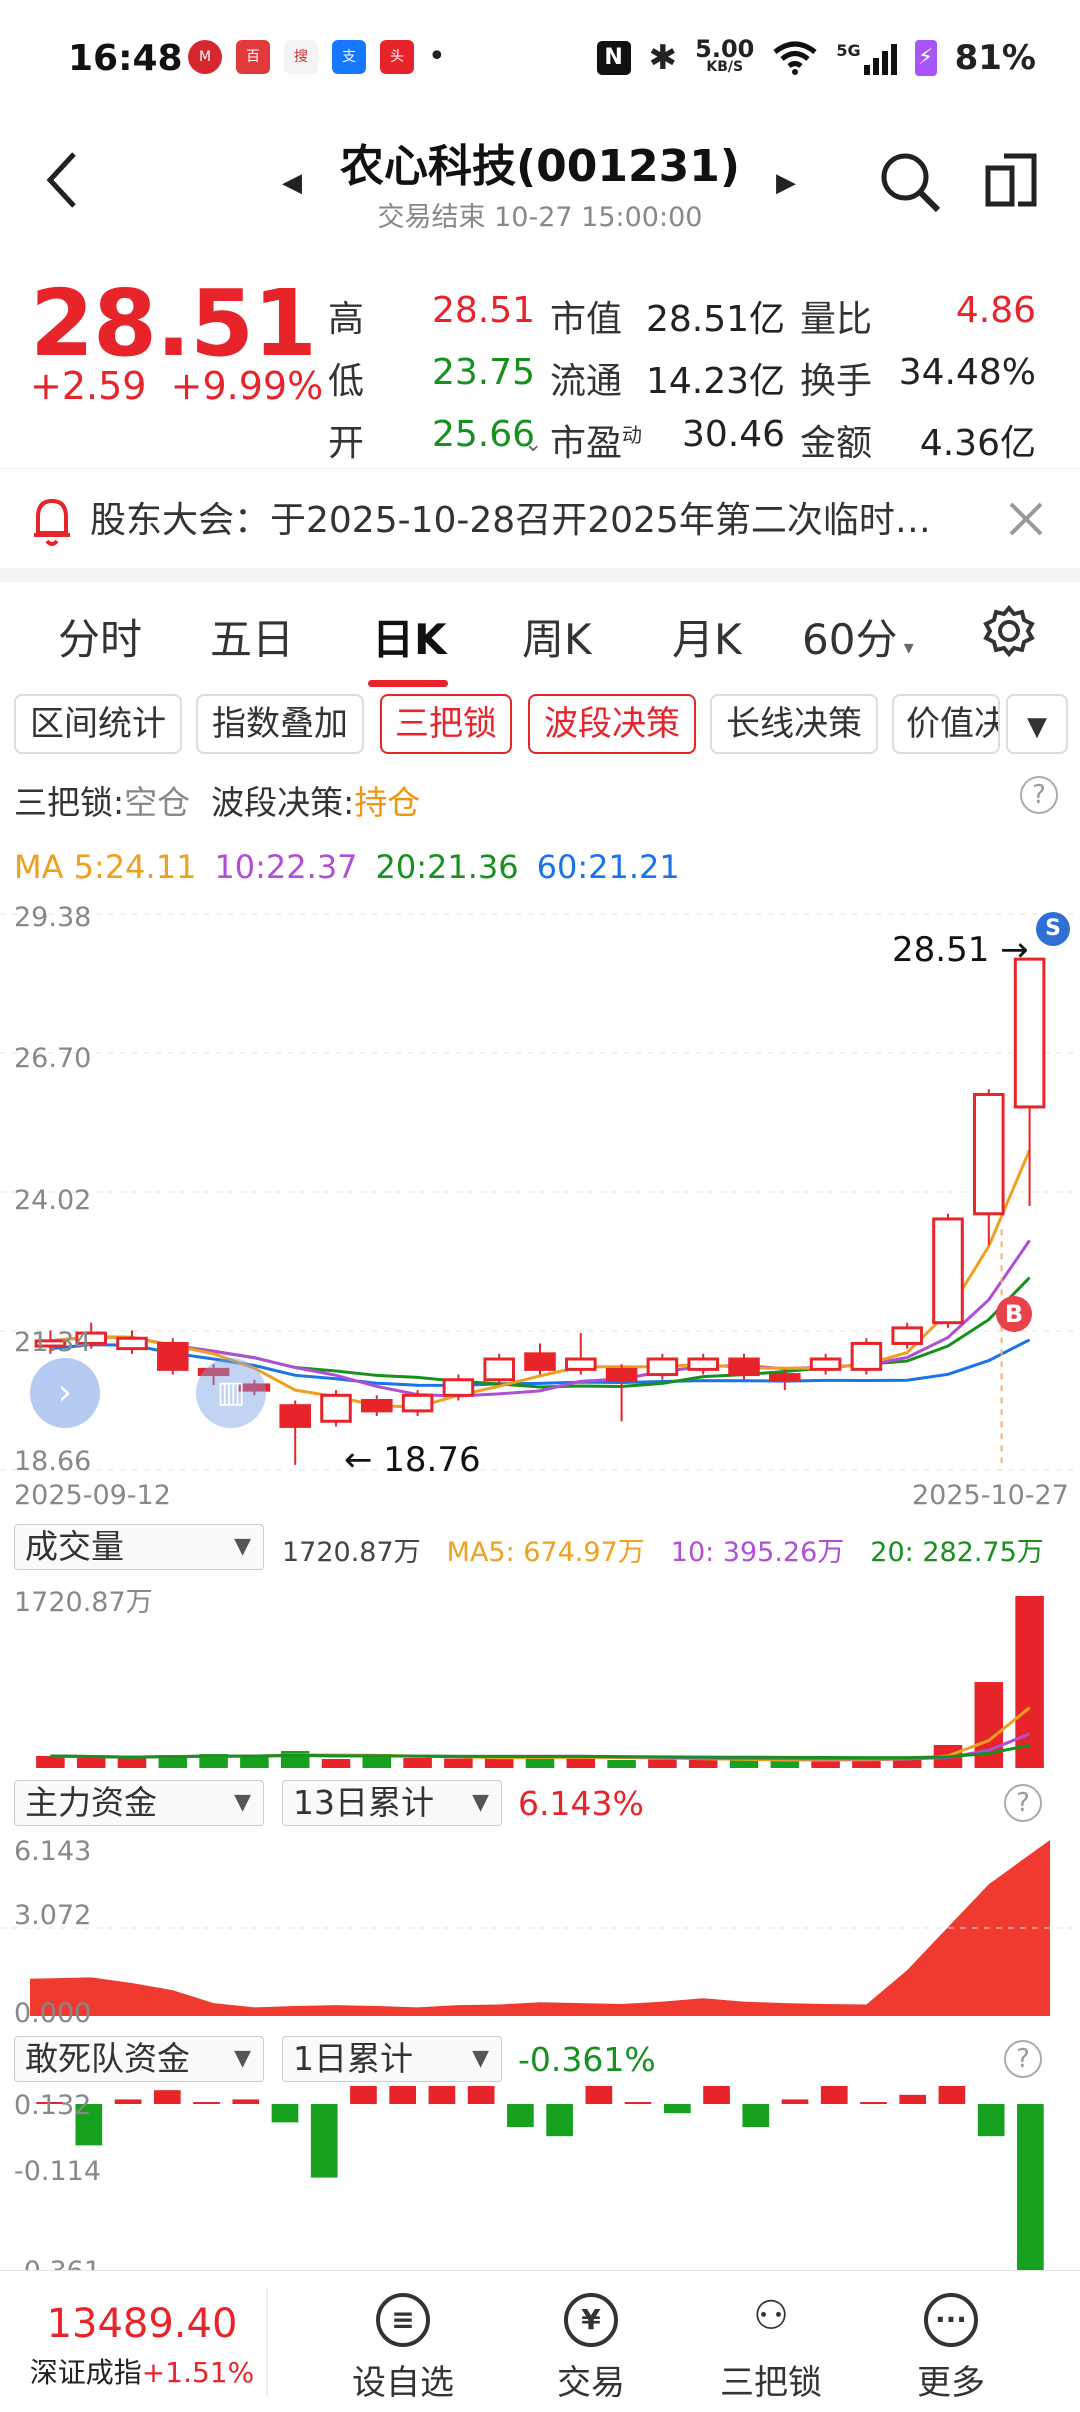 This screenshot has width=1080, height=2412. Describe the element at coordinates (905, 647) in the screenshot. I see `dropdown-icon: ▾` at that location.